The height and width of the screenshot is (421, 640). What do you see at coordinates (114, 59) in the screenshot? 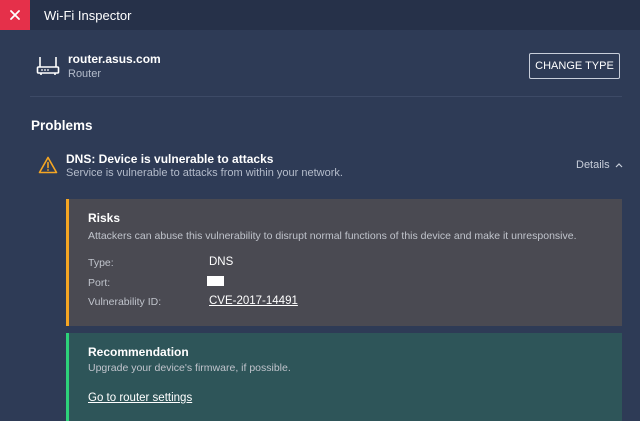
I see `device-name: router.asus.com` at bounding box center [114, 59].